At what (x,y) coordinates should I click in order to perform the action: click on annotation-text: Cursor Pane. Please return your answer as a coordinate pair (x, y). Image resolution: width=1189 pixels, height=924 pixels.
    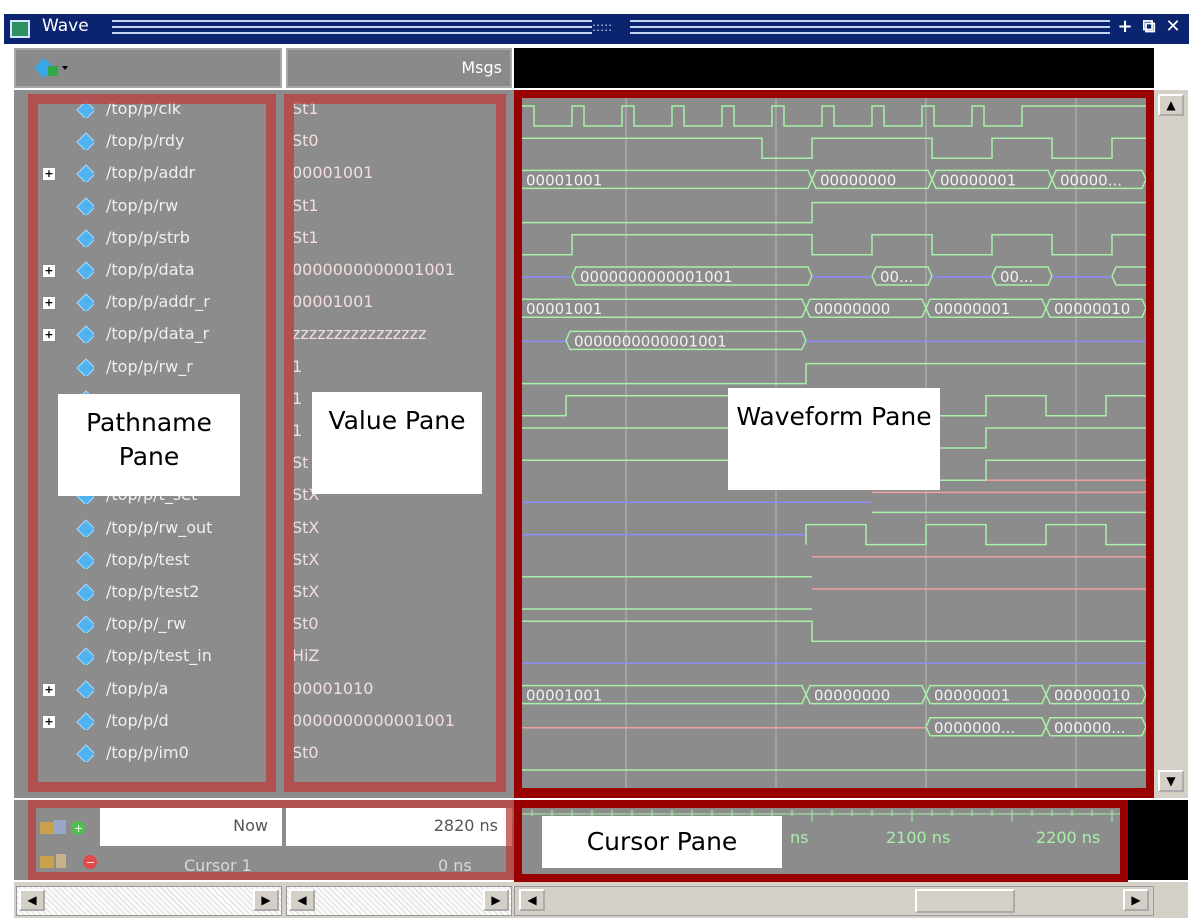
    Looking at the image, I should click on (662, 841).